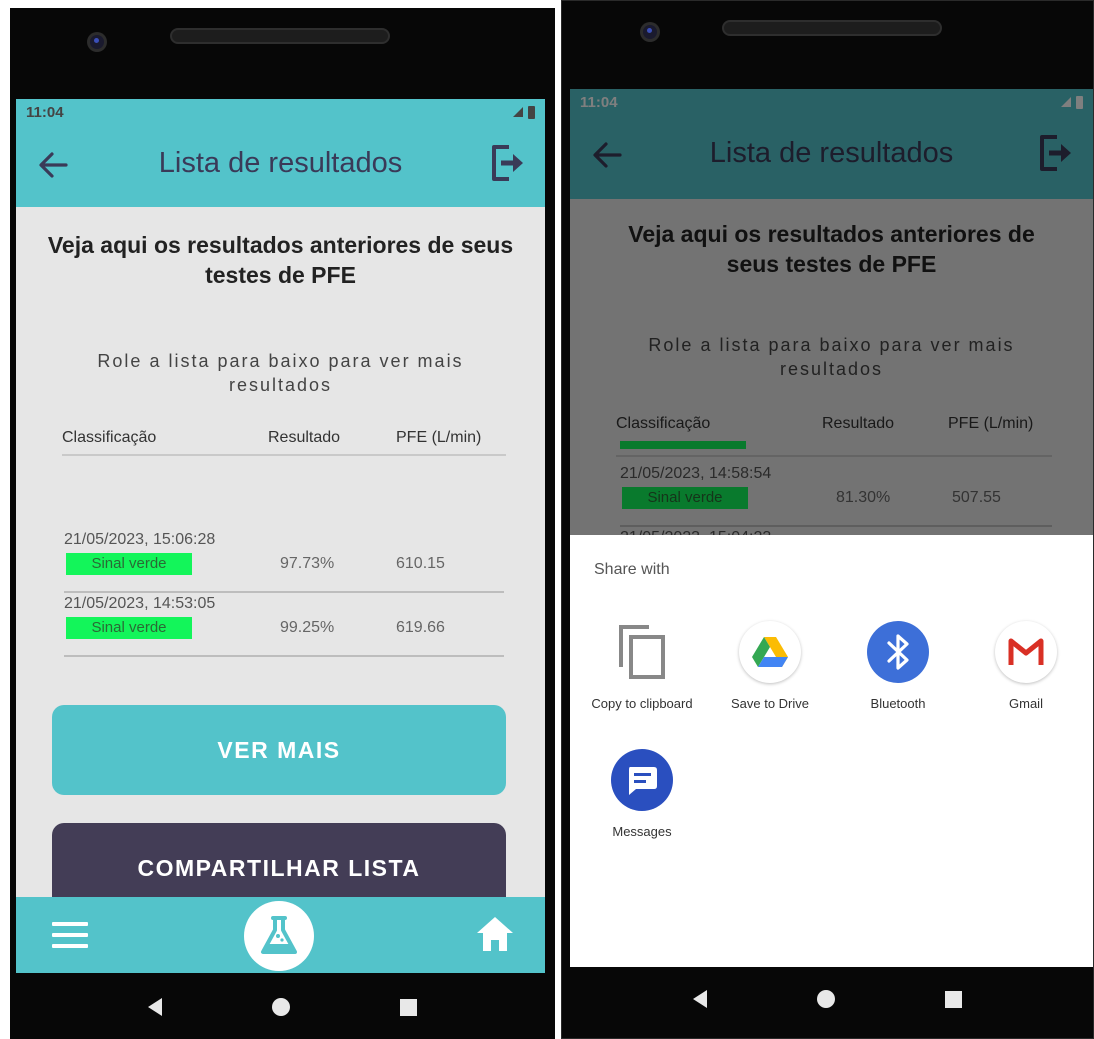 The image size is (1094, 1039). Describe the element at coordinates (1026, 652) in the screenshot. I see `gmail-icon` at that location.